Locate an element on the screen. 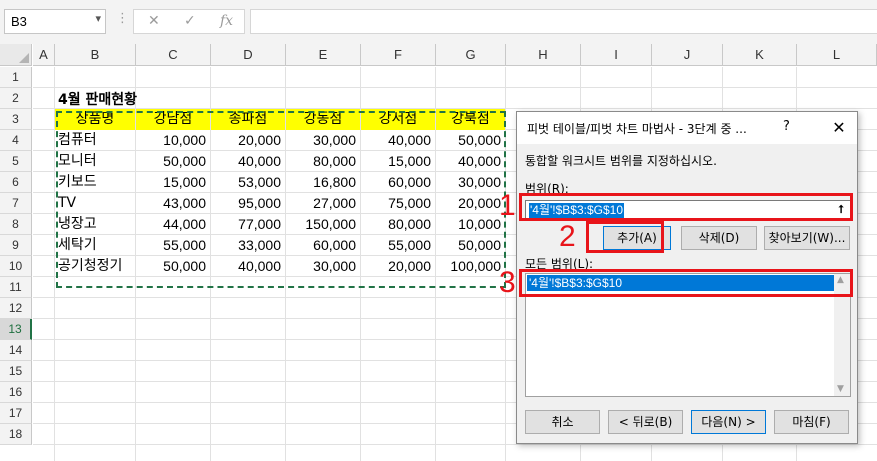  table-cell: 16,800 is located at coordinates (323, 182).